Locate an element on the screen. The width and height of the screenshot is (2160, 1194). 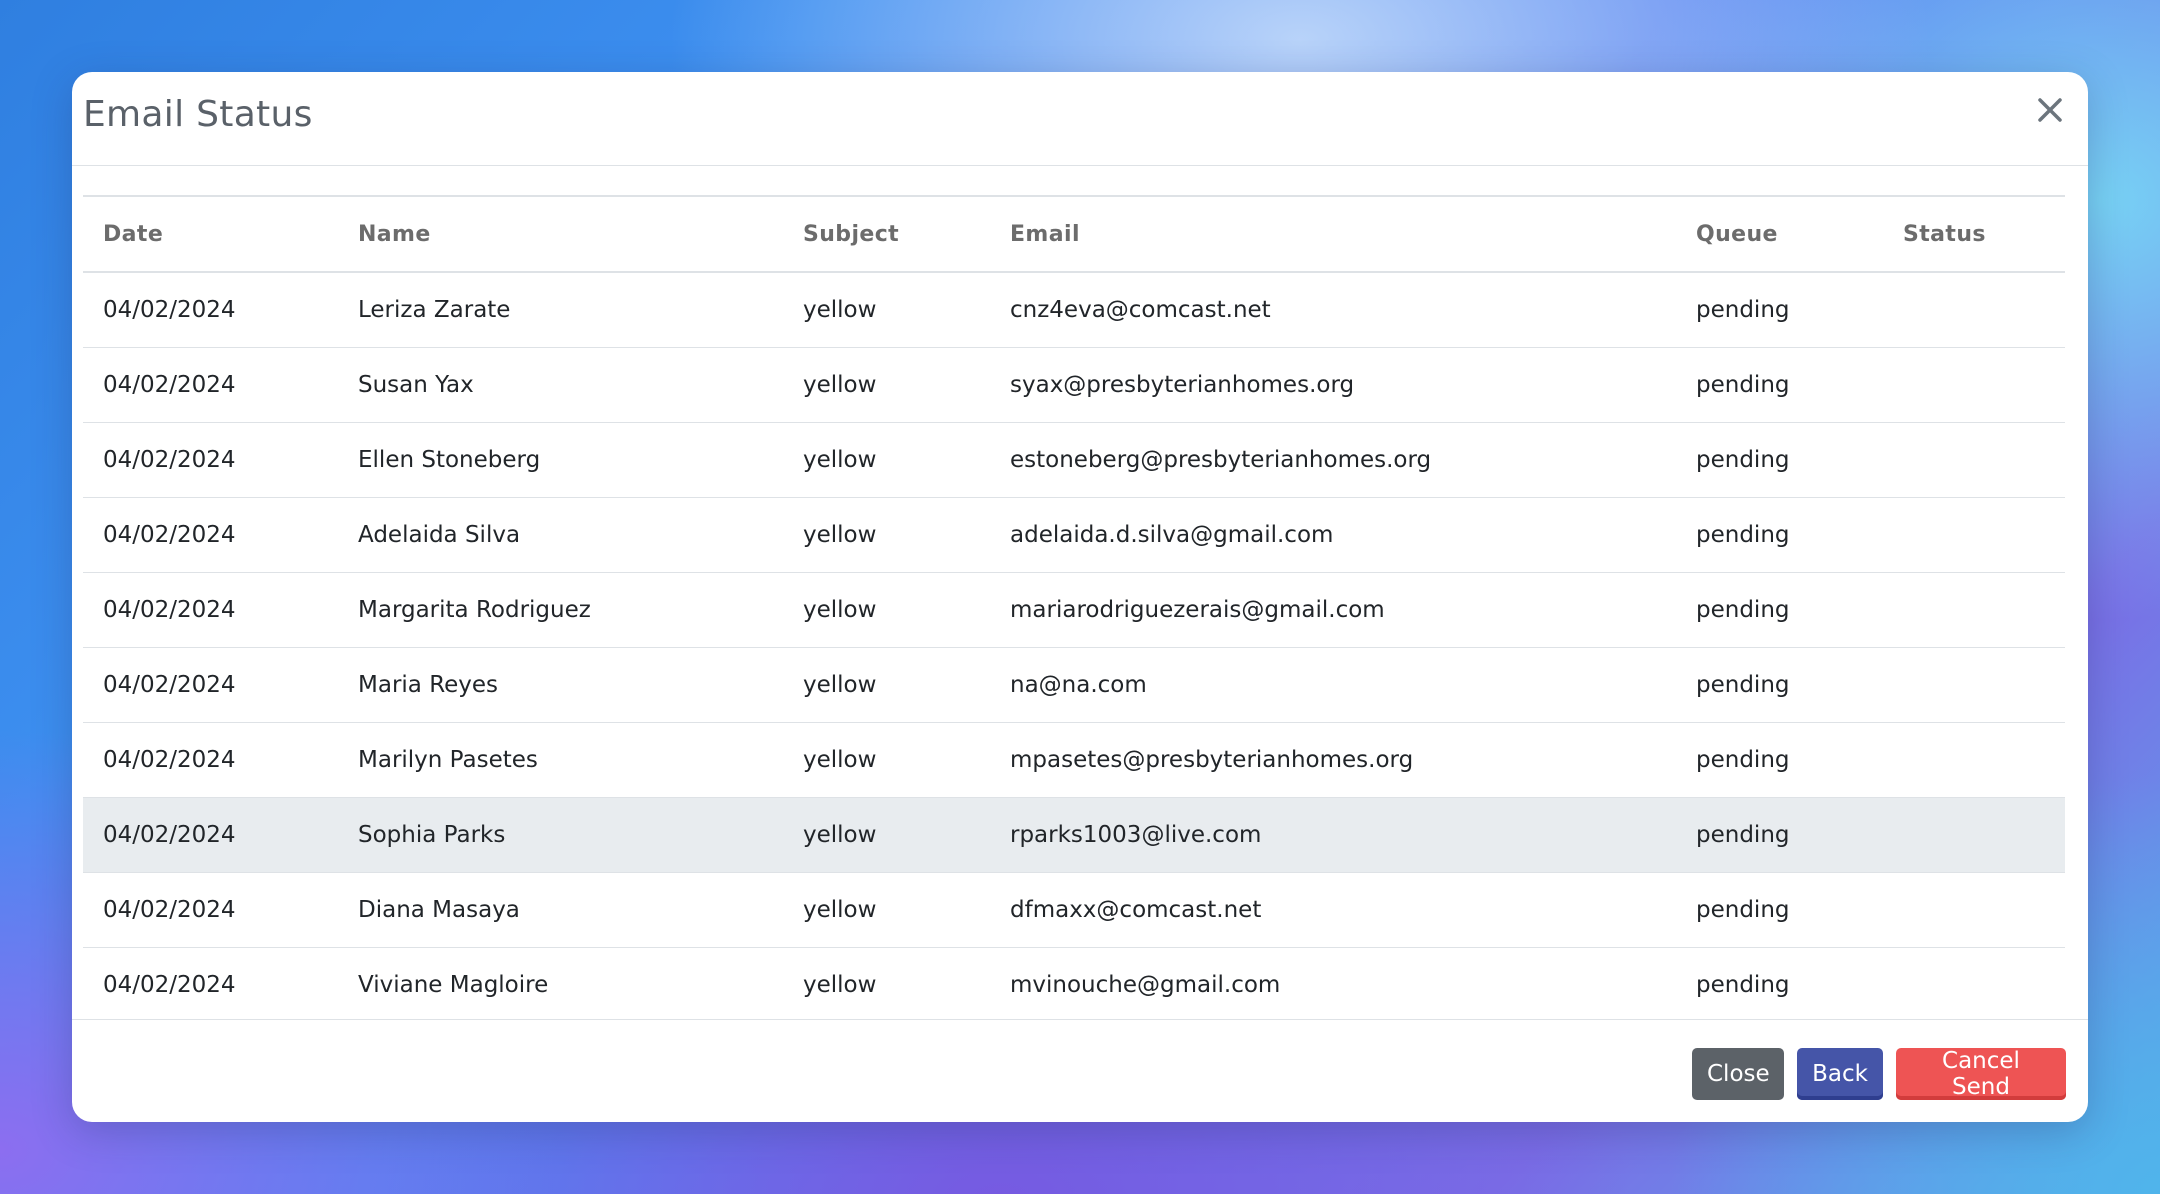
cell-email: estoneberg@presbyterianhomes.org is located at coordinates (1221, 459).